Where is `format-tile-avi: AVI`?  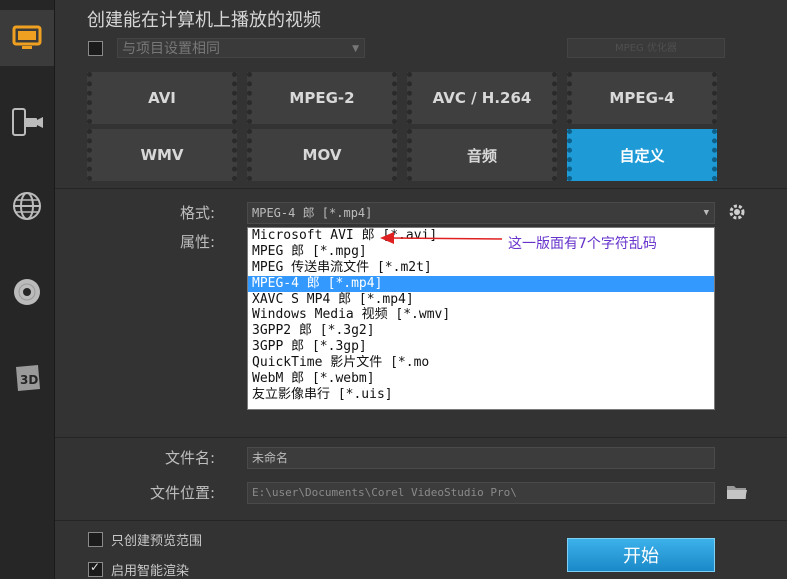
format-tile-avi: AVI is located at coordinates (162, 98).